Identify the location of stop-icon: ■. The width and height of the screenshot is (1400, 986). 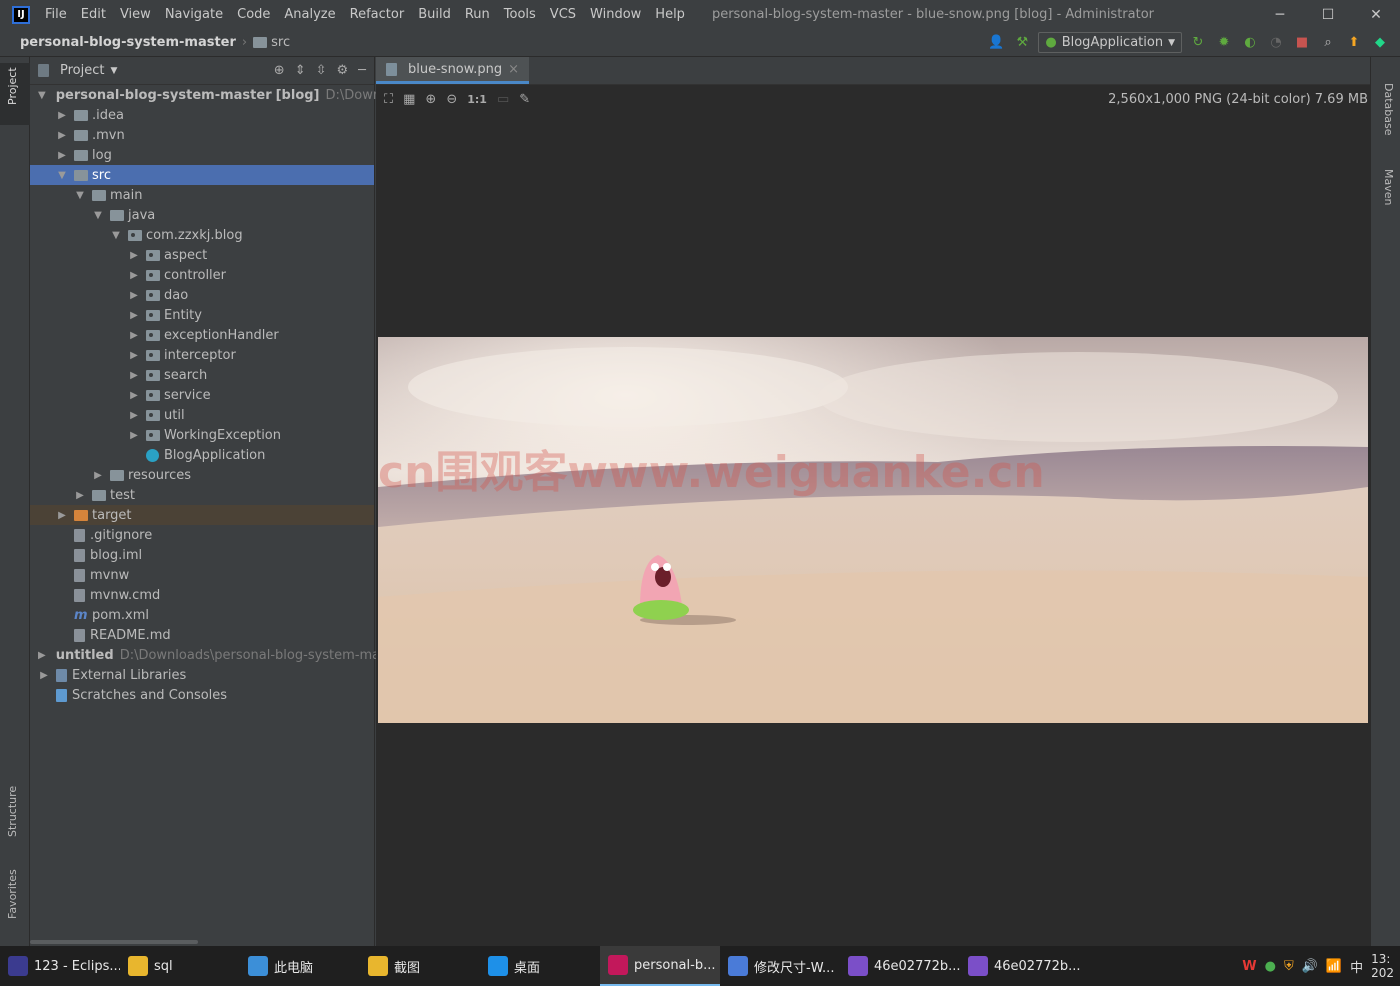
(1302, 43).